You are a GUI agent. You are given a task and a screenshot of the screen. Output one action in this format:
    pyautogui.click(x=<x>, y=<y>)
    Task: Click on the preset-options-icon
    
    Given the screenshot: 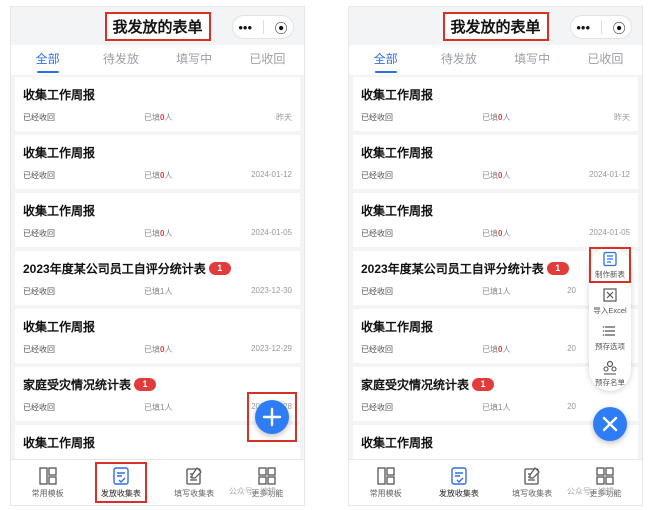 What is the action you would take?
    pyautogui.click(x=608, y=330)
    